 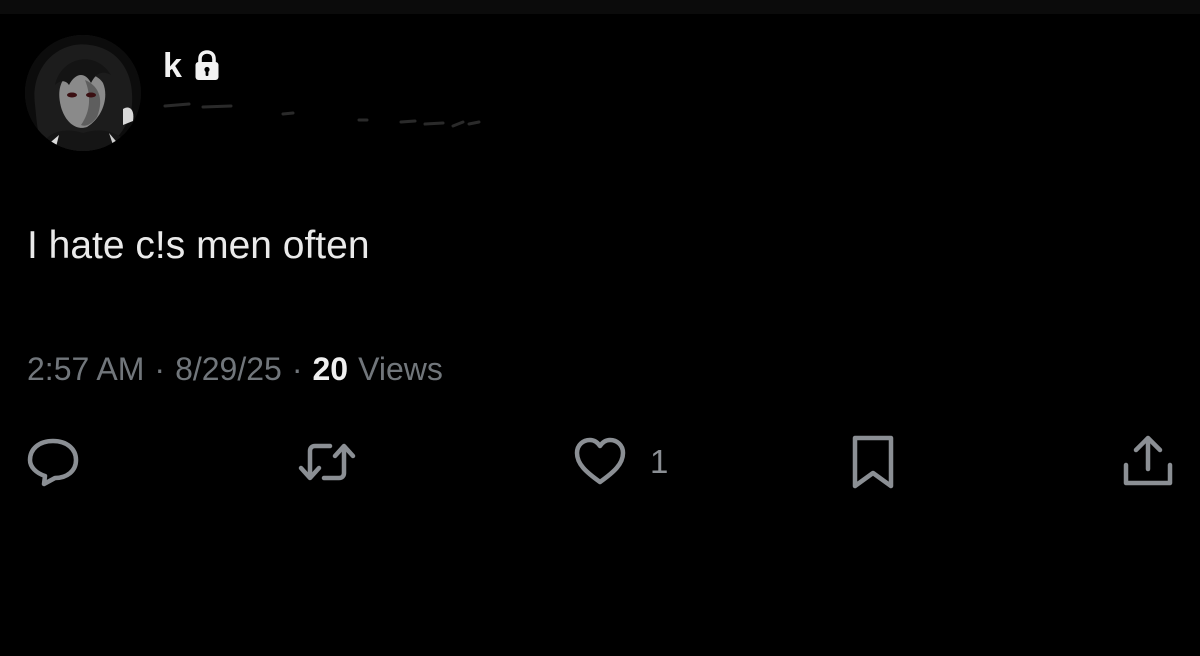 What do you see at coordinates (207, 65) in the screenshot?
I see `lock-icon` at bounding box center [207, 65].